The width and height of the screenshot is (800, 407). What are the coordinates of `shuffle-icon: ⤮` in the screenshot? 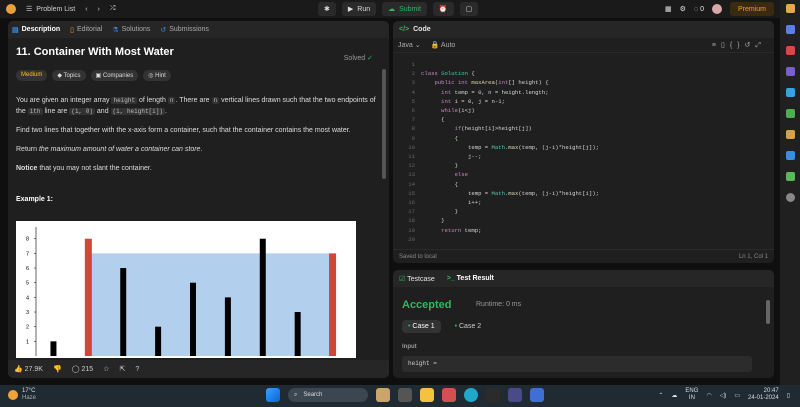 It's located at (113, 9).